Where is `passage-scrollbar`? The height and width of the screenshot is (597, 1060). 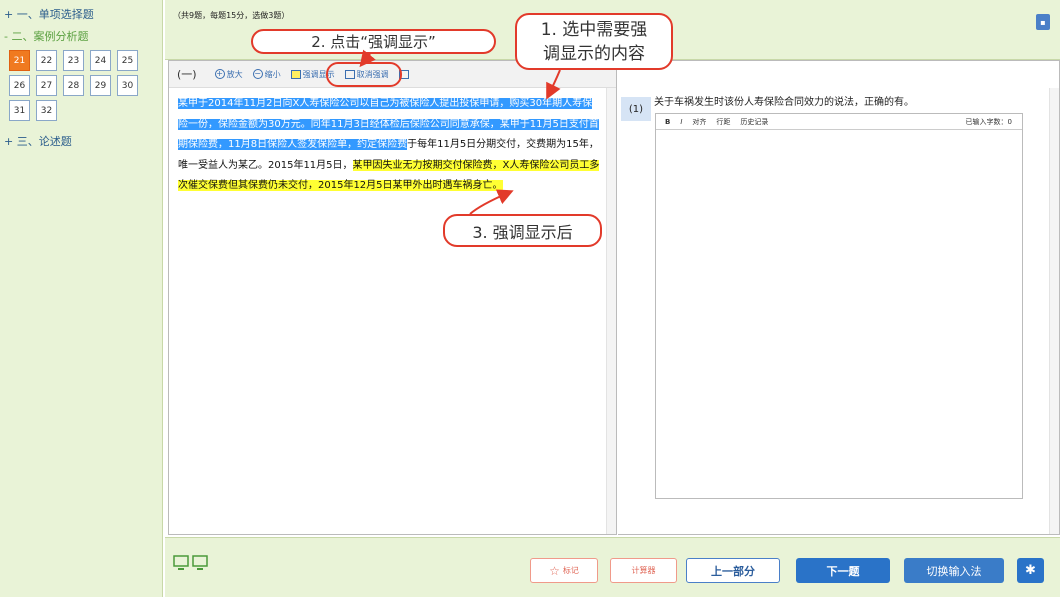
passage-scrollbar is located at coordinates (611, 311).